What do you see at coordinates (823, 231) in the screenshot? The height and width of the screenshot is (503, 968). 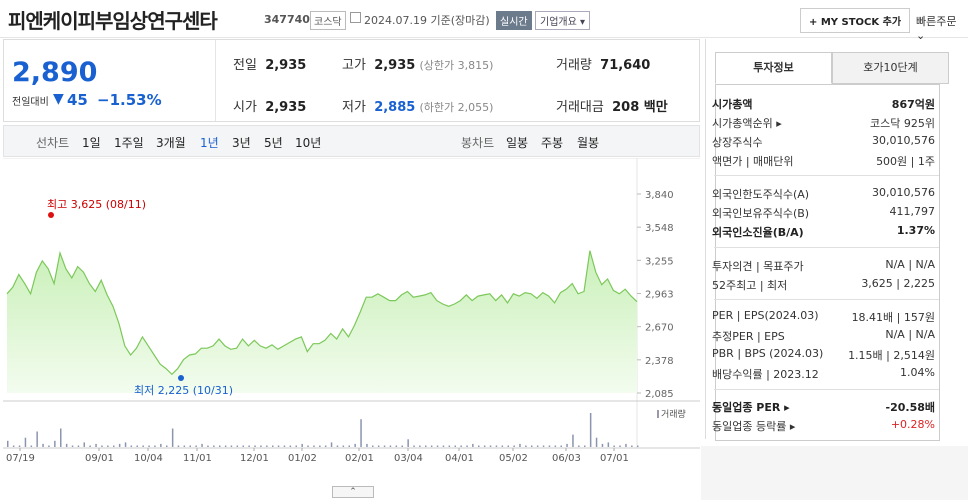 I see `info-row: 외국인소진율(B/A) 1.37%` at bounding box center [823, 231].